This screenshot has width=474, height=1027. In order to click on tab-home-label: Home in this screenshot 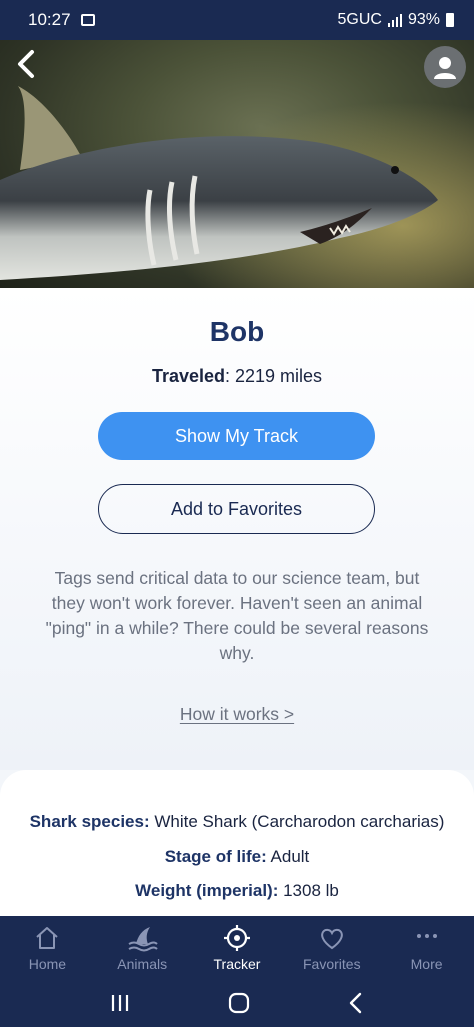, I will do `click(47, 964)`.